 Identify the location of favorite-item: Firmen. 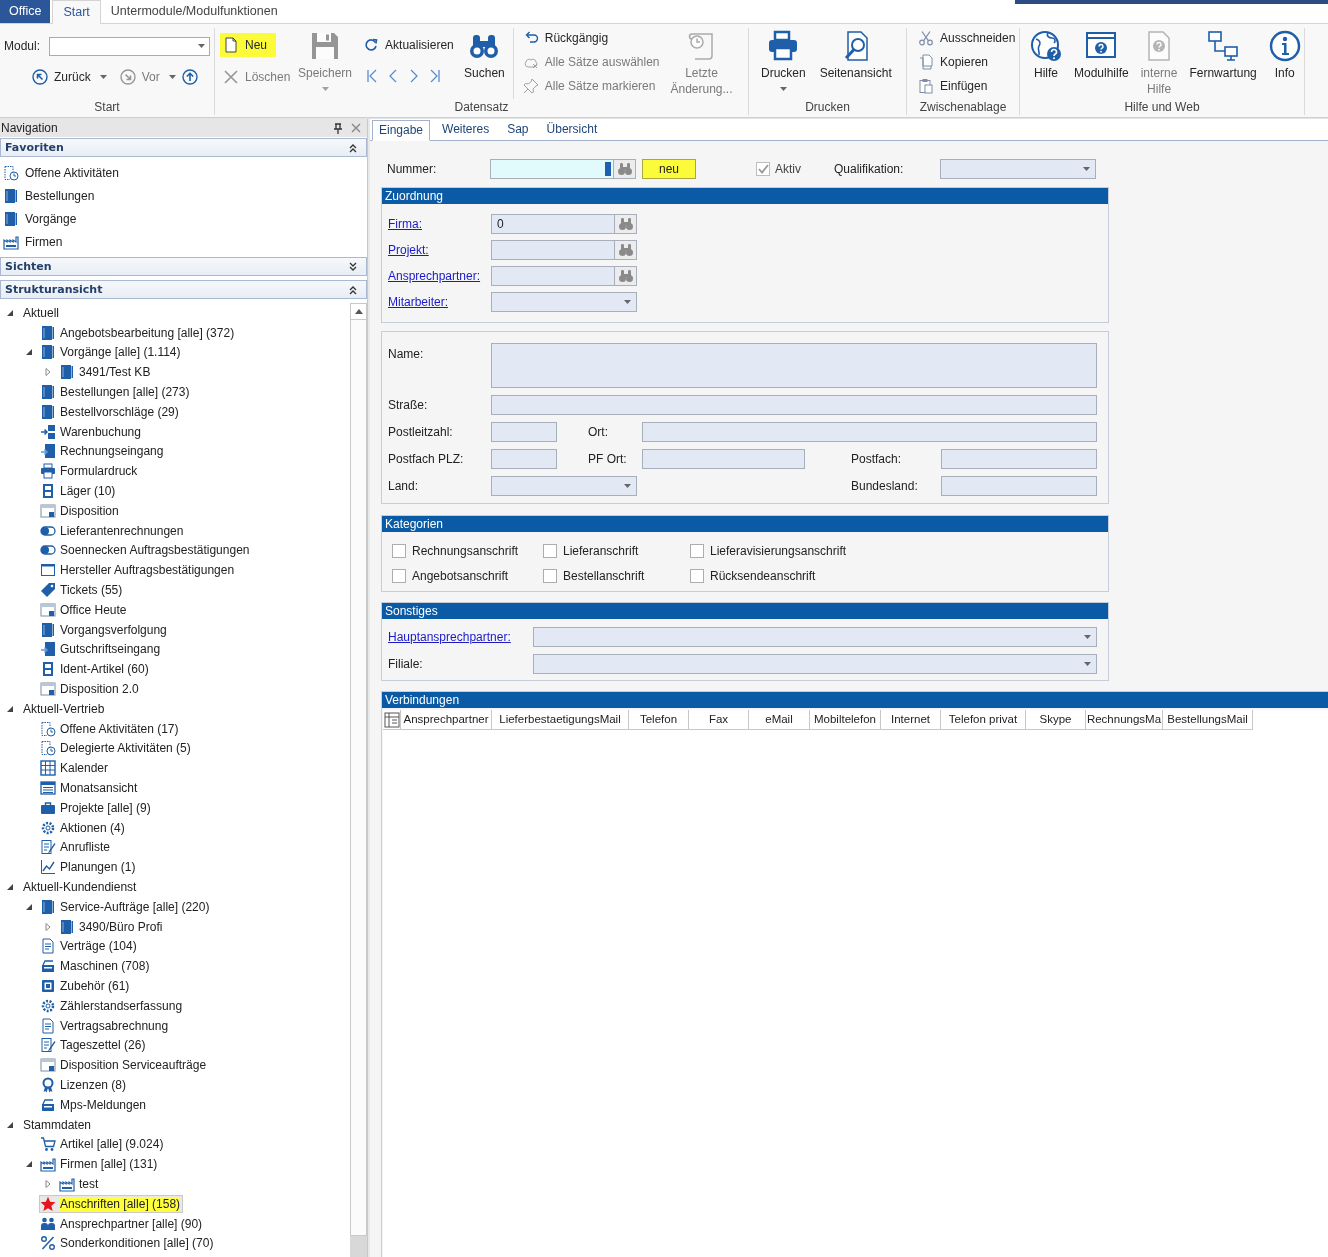
(183, 241).